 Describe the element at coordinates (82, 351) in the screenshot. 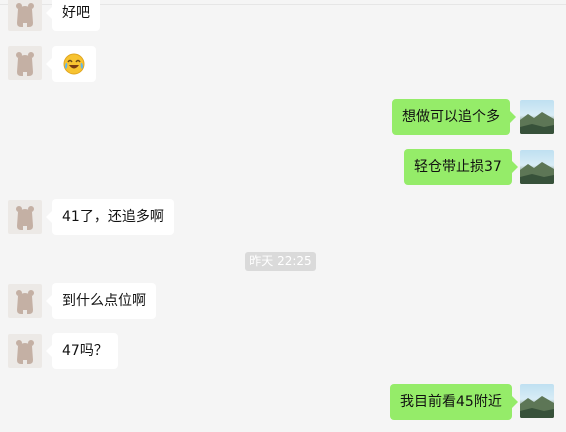

I see `message-bubble: 47吗？` at that location.